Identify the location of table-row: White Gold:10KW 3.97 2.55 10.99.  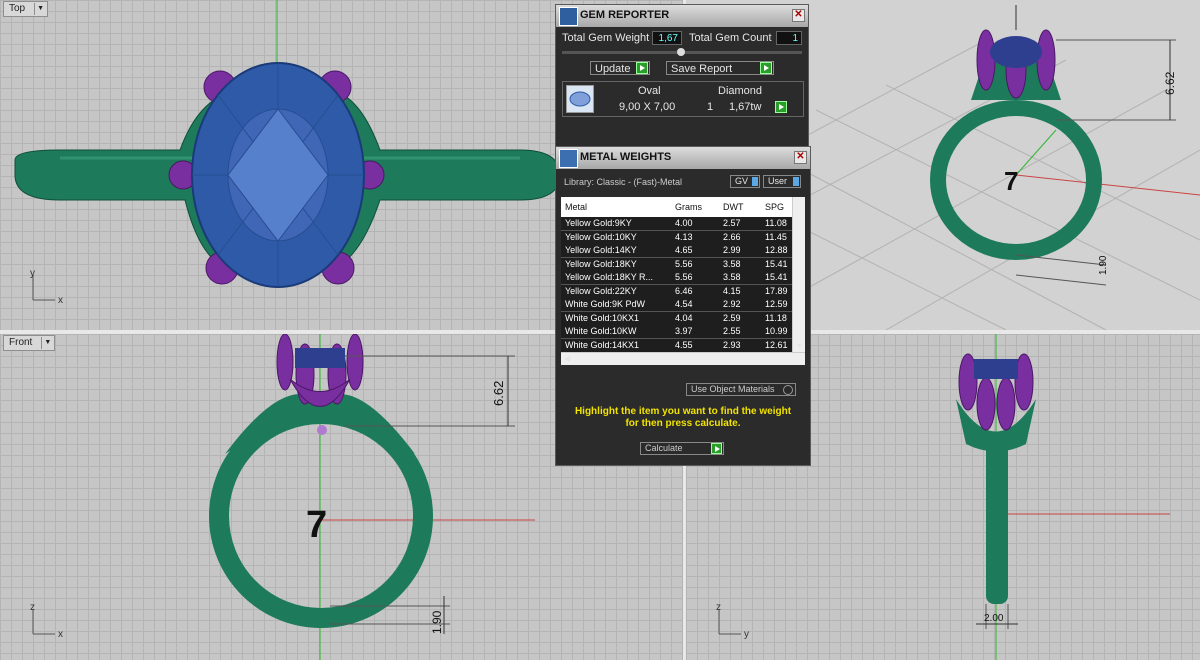
(683, 332).